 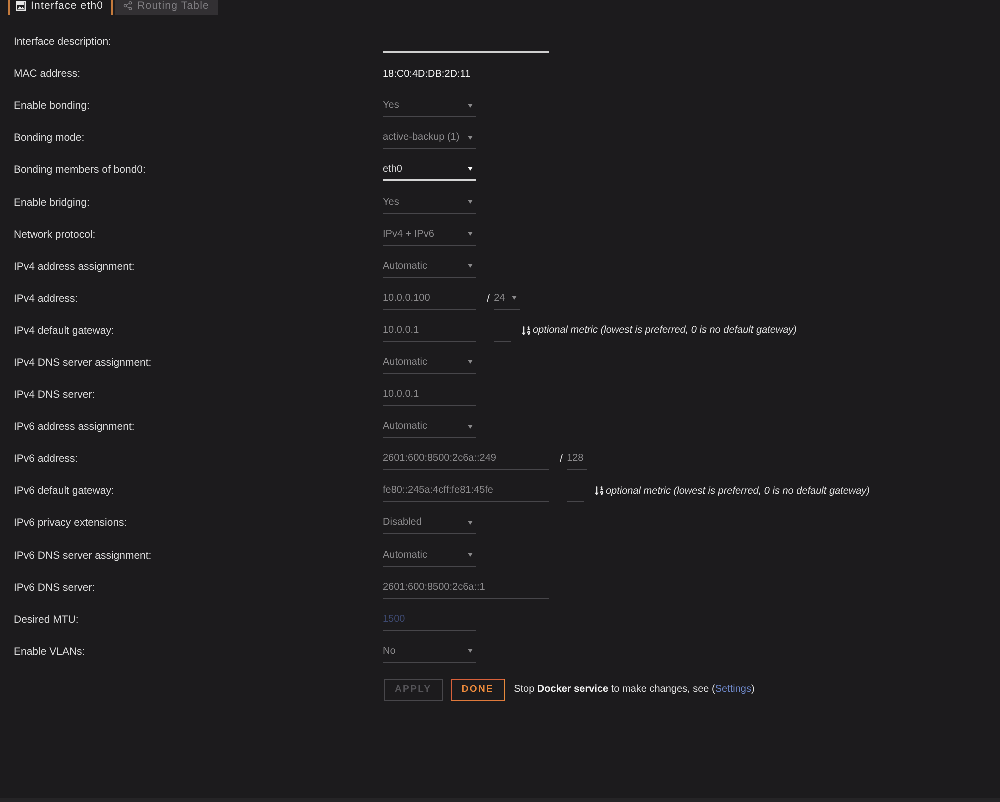 What do you see at coordinates (46, 298) in the screenshot?
I see `field-label: IPv4 address:` at bounding box center [46, 298].